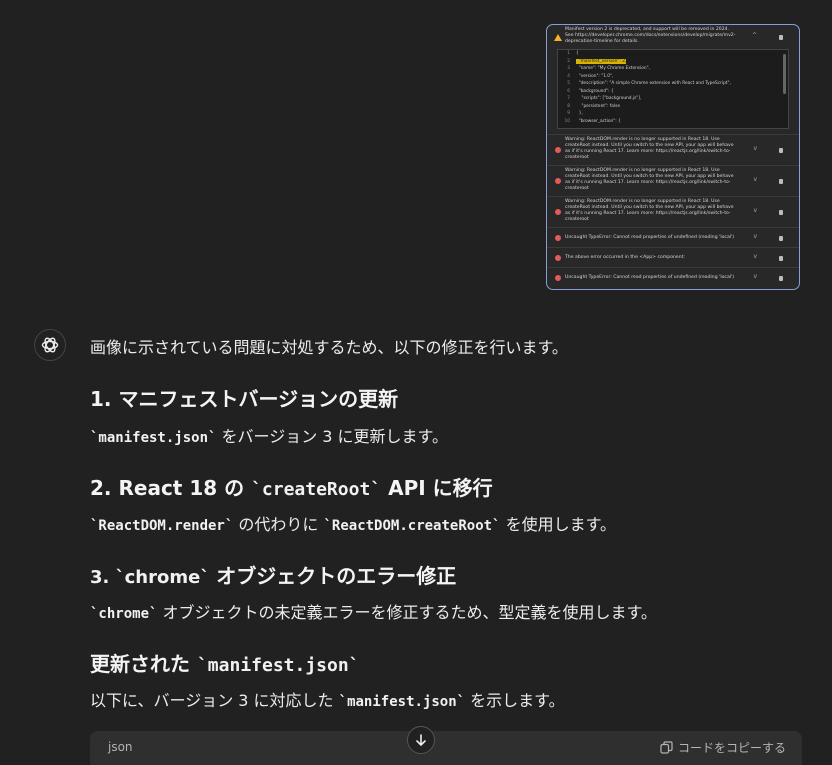  I want to click on code-line: 2 "manifest_version": 2,, so click(597, 61).